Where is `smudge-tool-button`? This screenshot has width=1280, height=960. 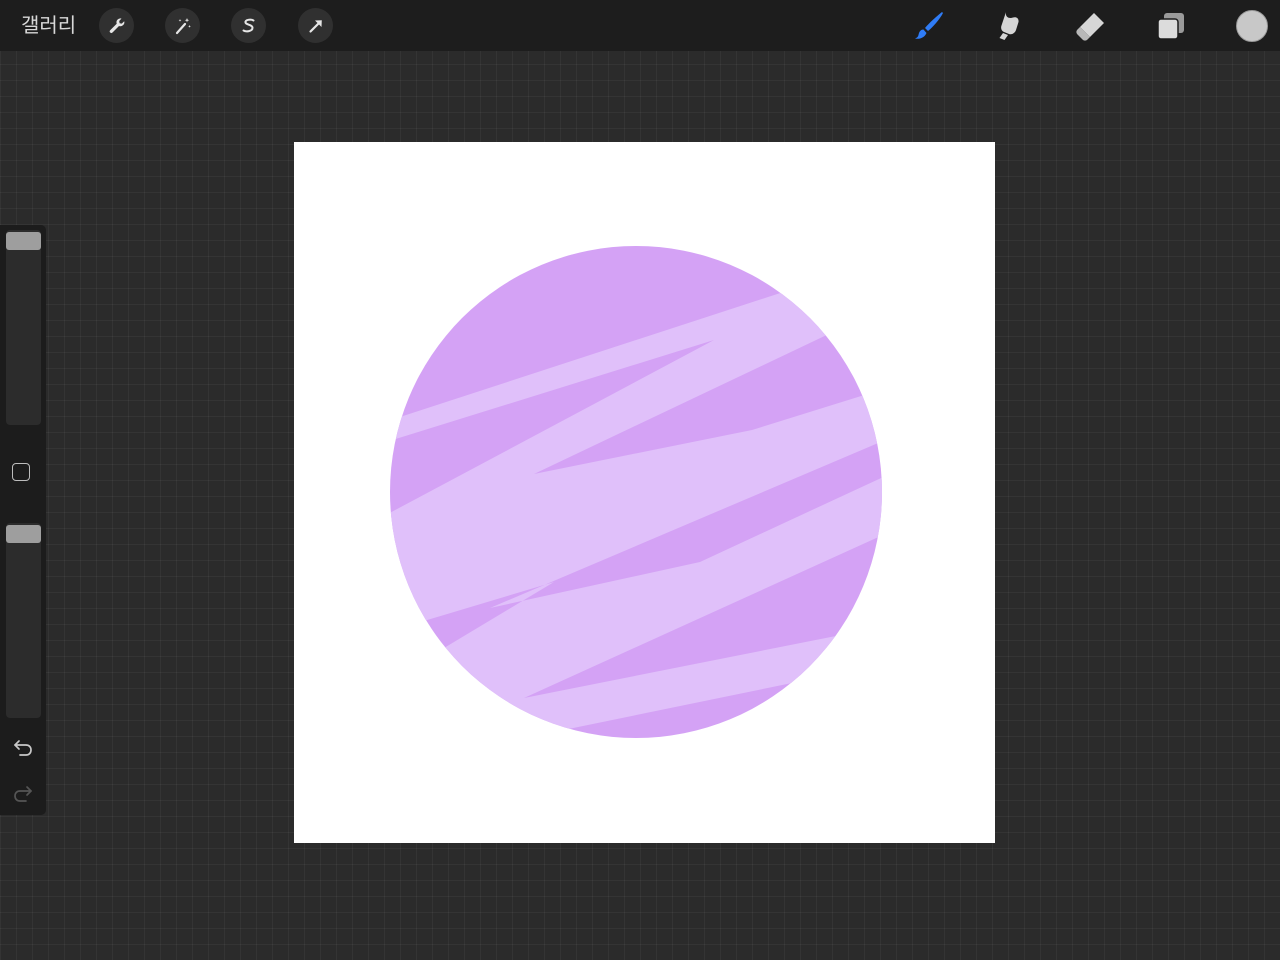 smudge-tool-button is located at coordinates (1010, 26).